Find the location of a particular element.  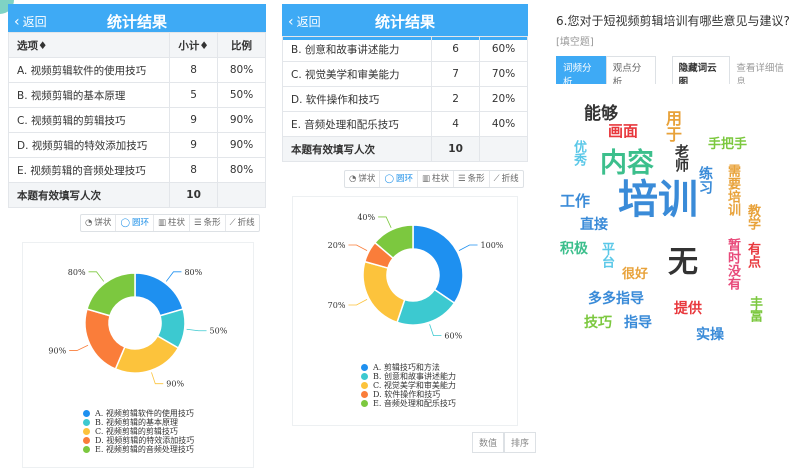

legend-item: C. 视觉美学和审美能力 is located at coordinates (408, 385).